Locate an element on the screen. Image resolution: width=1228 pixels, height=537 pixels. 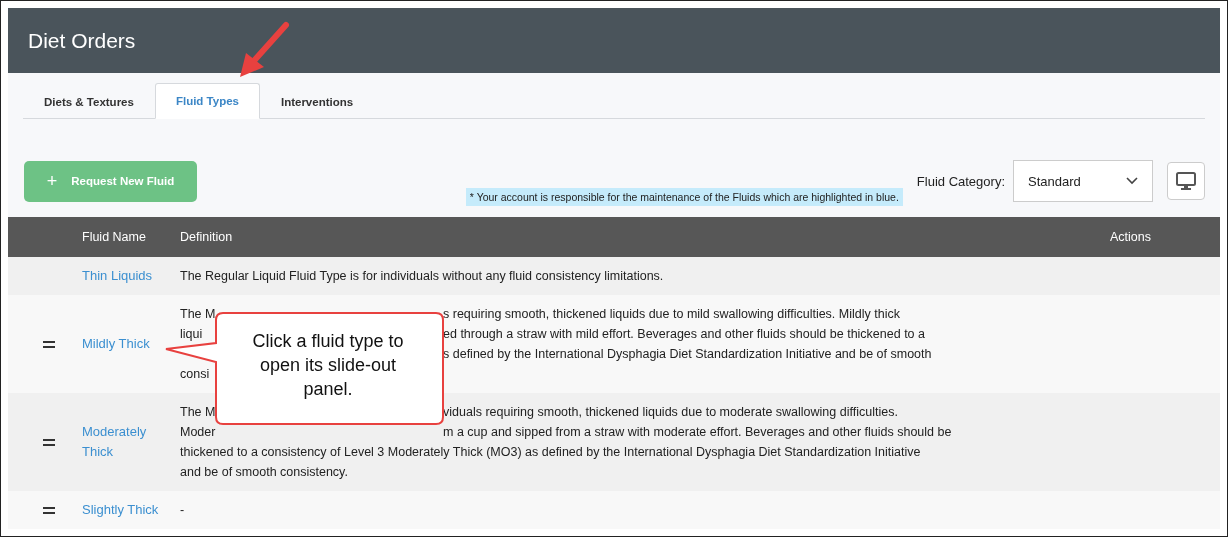
definition-text: consi is located at coordinates (195, 374).